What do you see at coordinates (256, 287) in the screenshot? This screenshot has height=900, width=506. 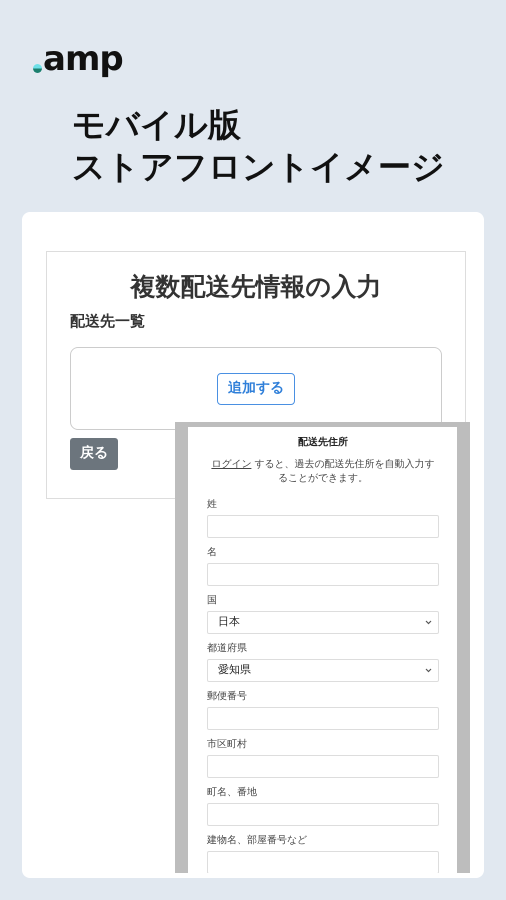 I see `page-title: 複数配送先情報の入力` at bounding box center [256, 287].